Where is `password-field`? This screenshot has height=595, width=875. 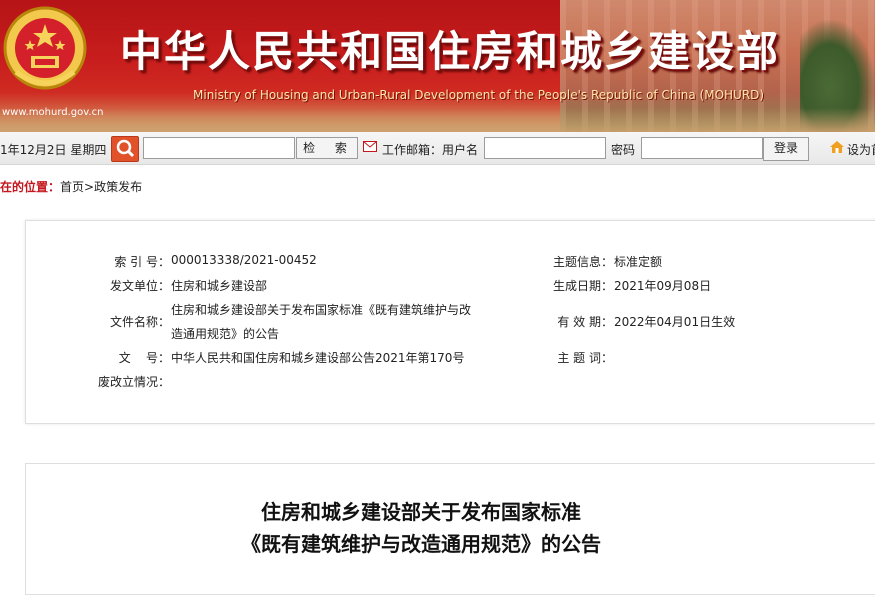 password-field is located at coordinates (702, 148).